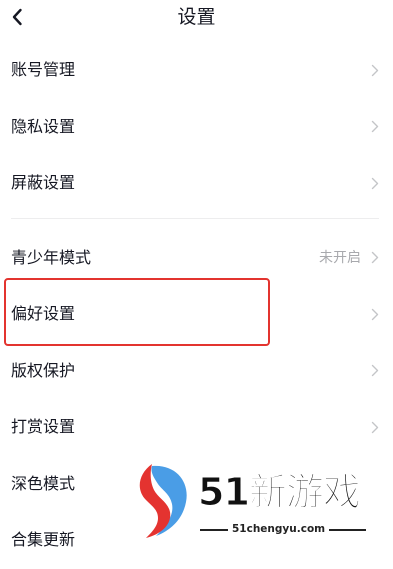 The width and height of the screenshot is (393, 569). Describe the element at coordinates (196, 70) in the screenshot. I see `settings-item-account-management: 账号管理` at that location.